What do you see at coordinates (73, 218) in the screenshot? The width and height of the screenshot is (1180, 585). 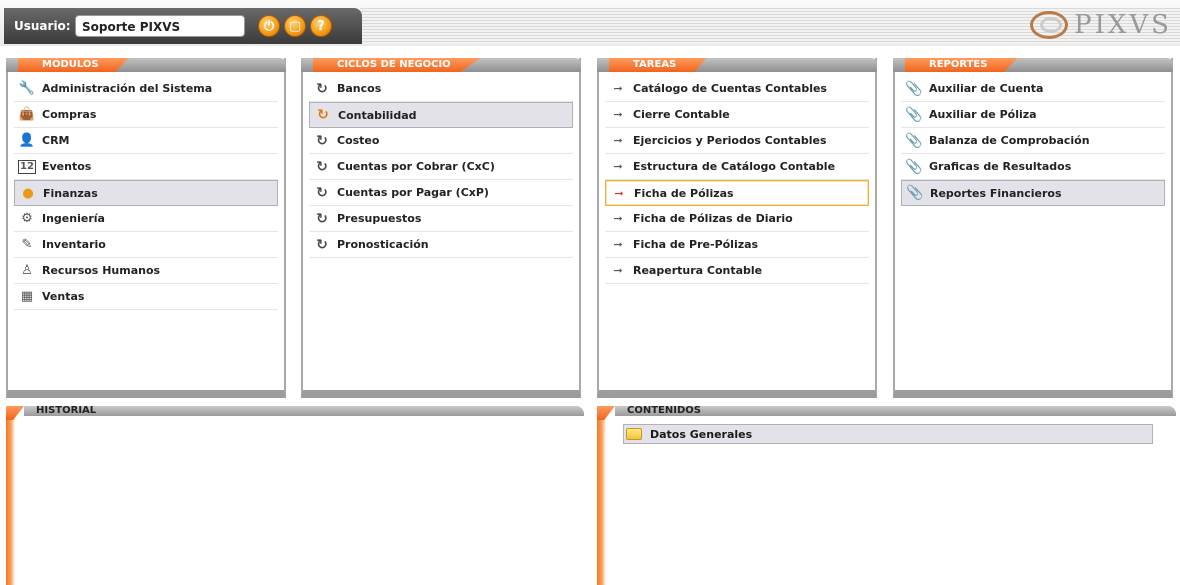 I see `module-label: Ingeniería` at bounding box center [73, 218].